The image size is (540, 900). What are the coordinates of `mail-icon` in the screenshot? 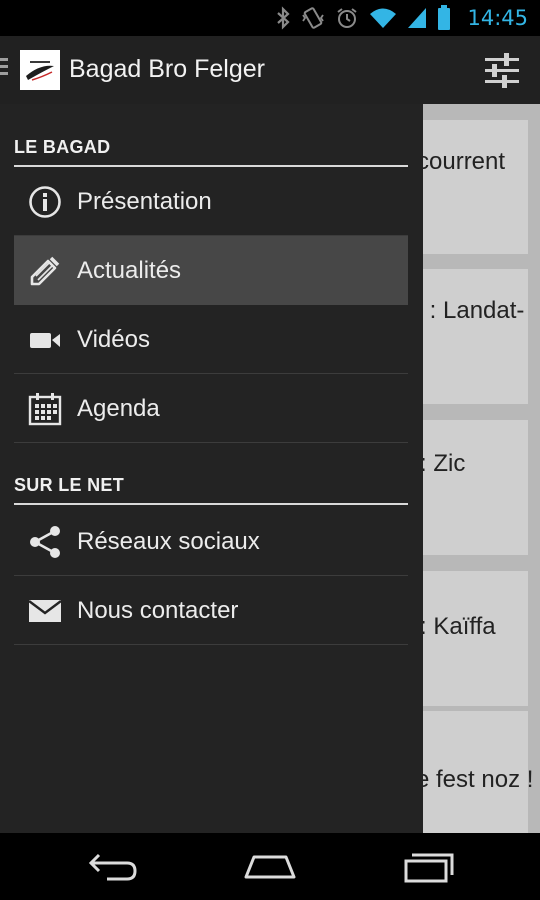 It's located at (45, 611).